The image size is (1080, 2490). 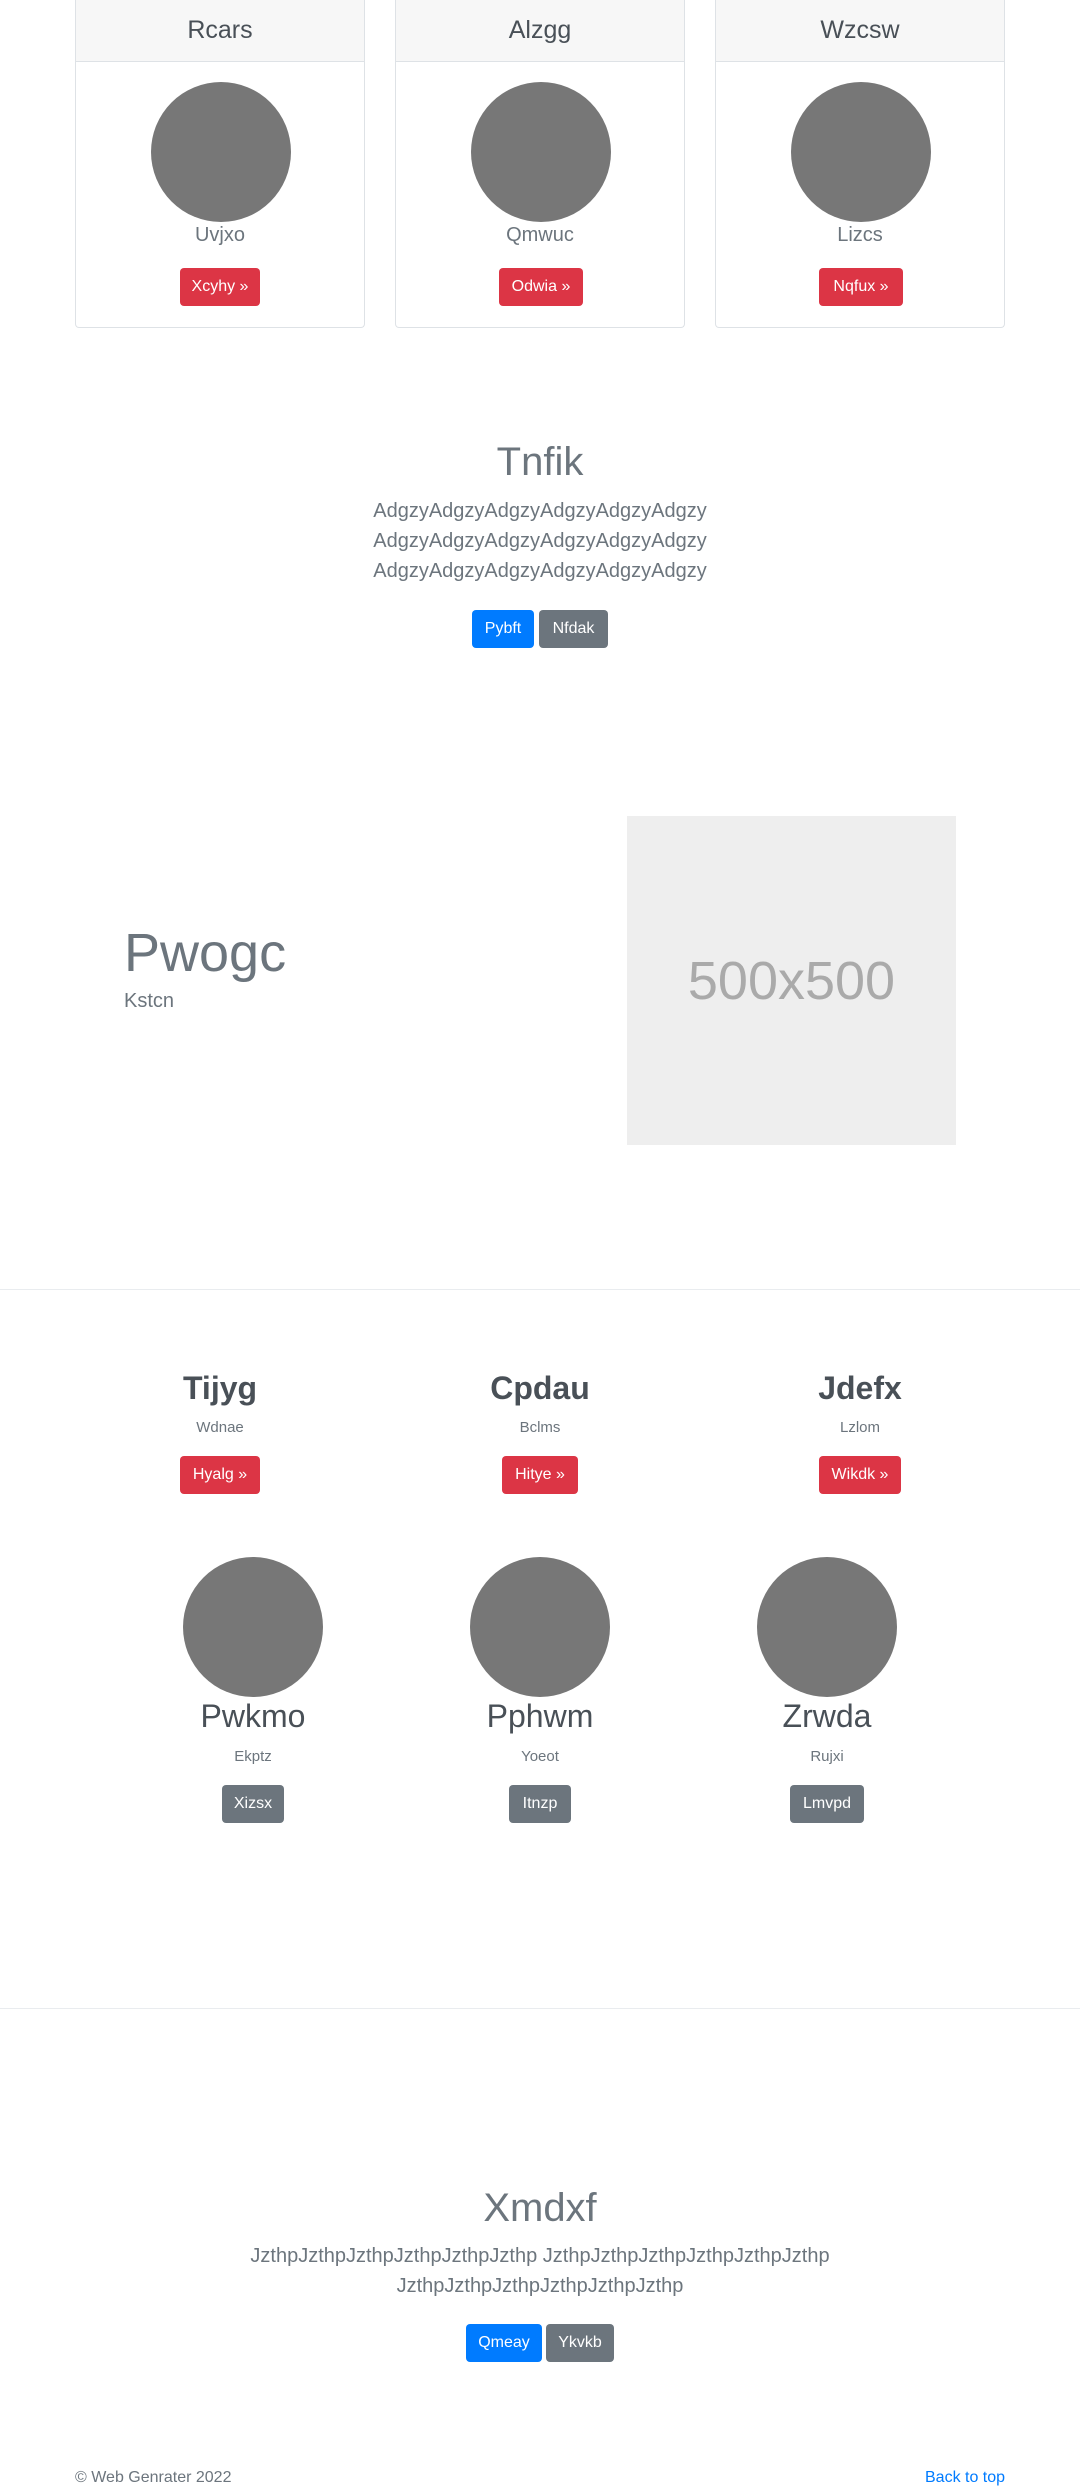 I want to click on column-title: Tijyg, so click(x=220, y=1388).